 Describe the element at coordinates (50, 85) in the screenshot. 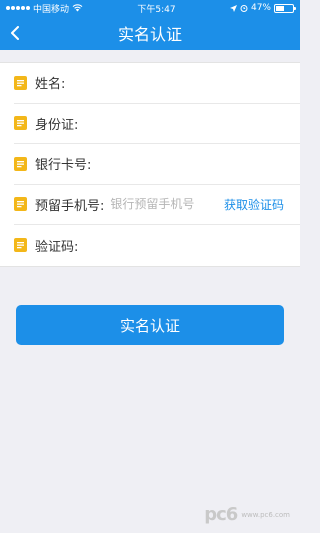

I see `name-label: 姓名:` at that location.